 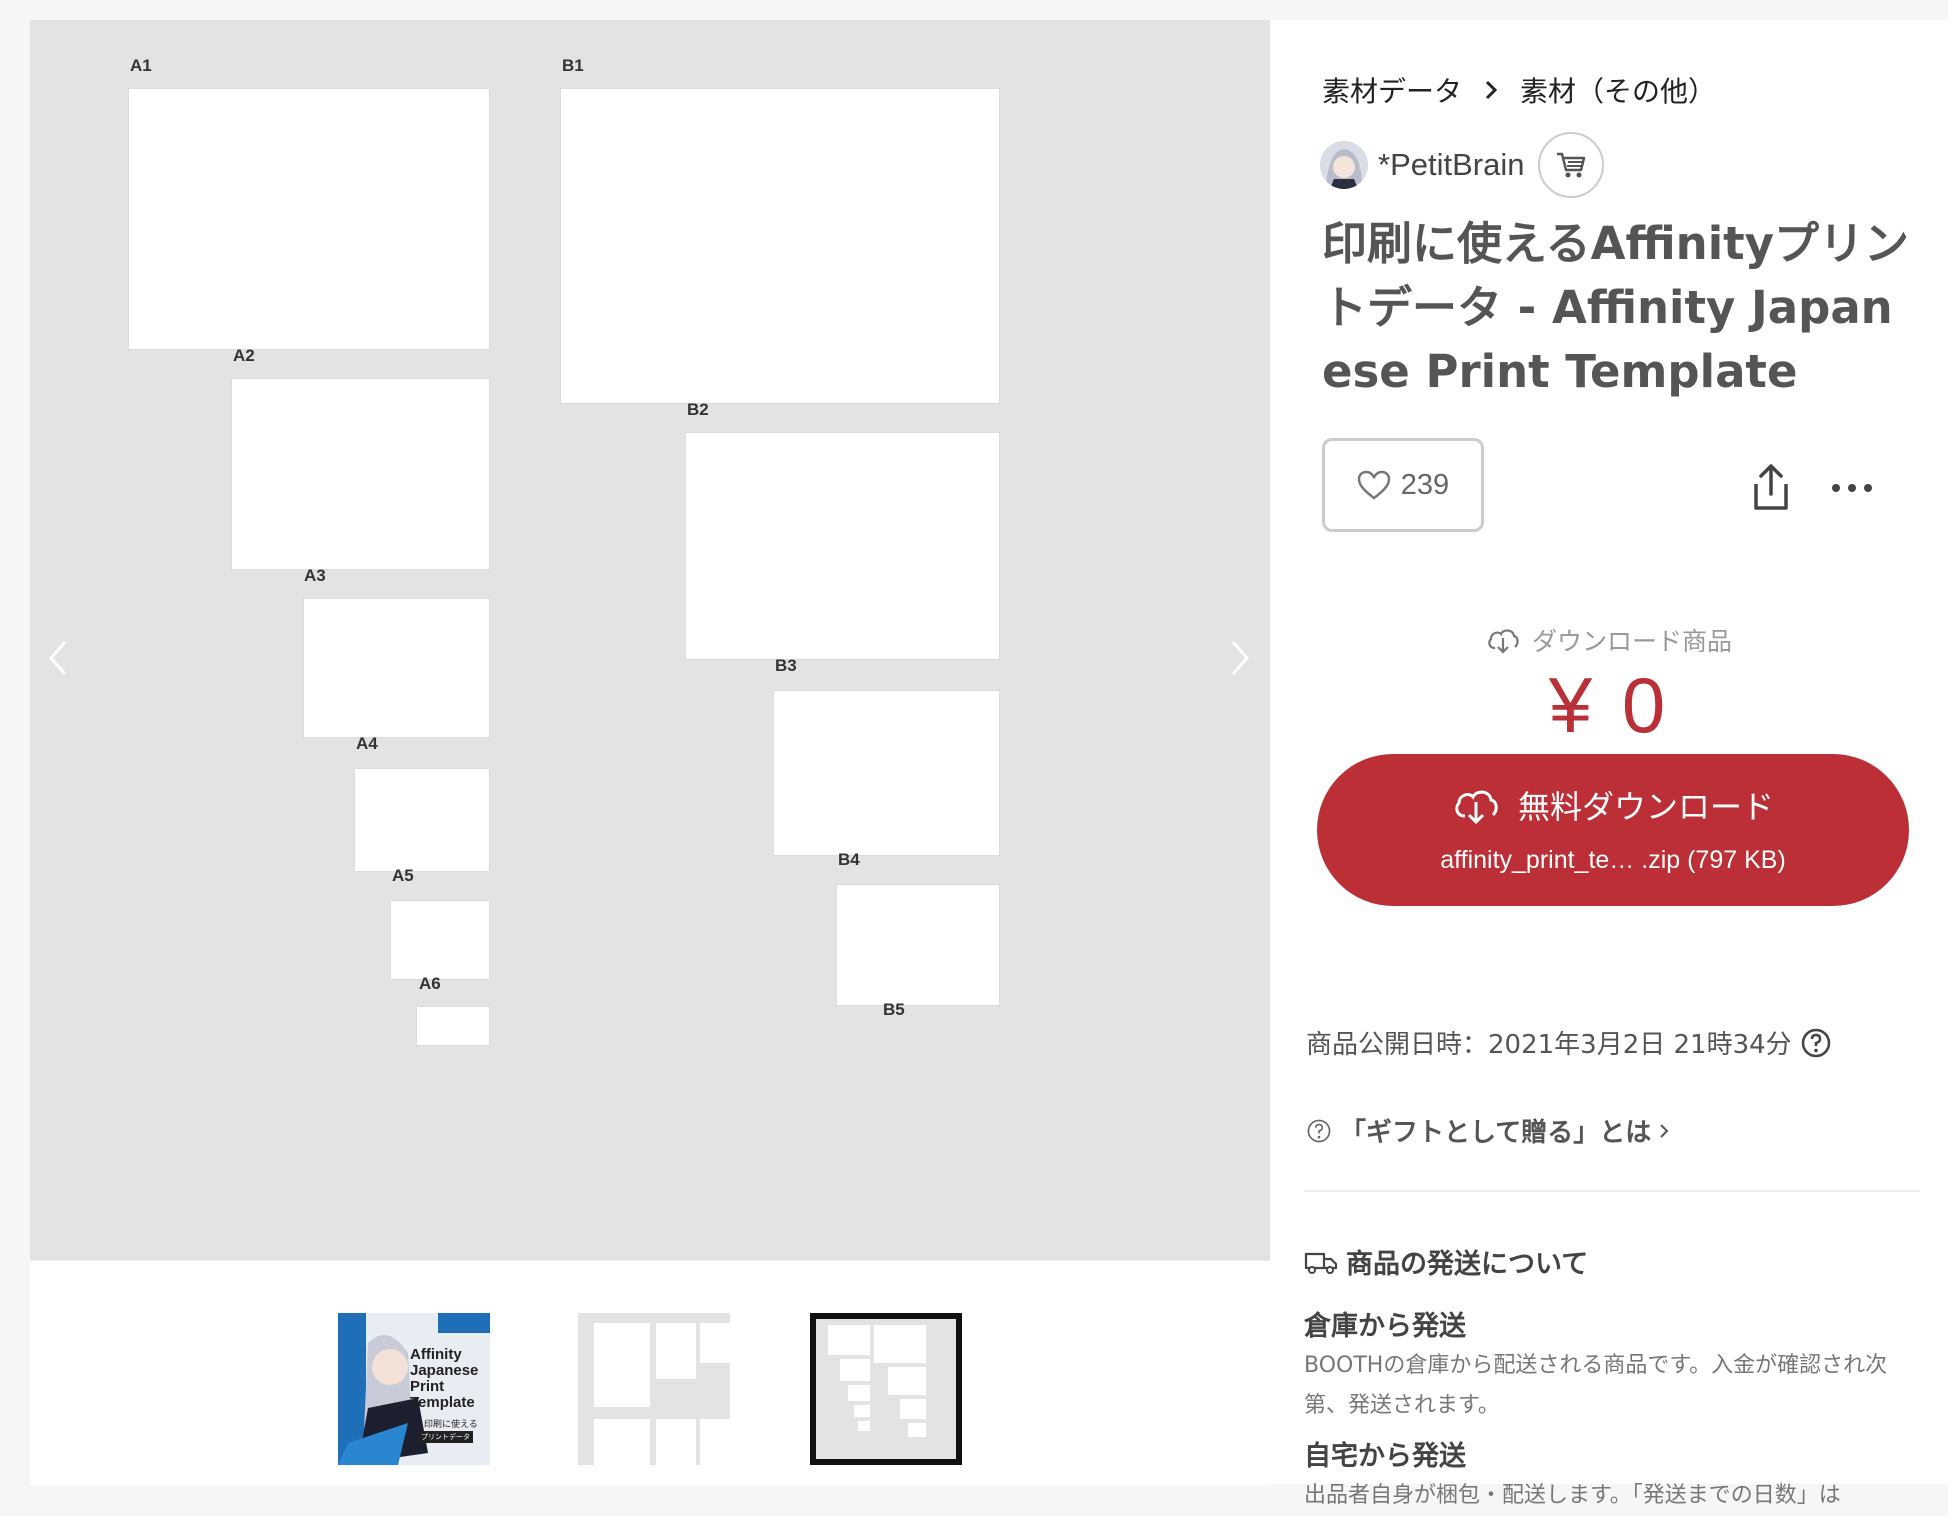 What do you see at coordinates (1321, 1263) in the screenshot?
I see `truck-icon` at bounding box center [1321, 1263].